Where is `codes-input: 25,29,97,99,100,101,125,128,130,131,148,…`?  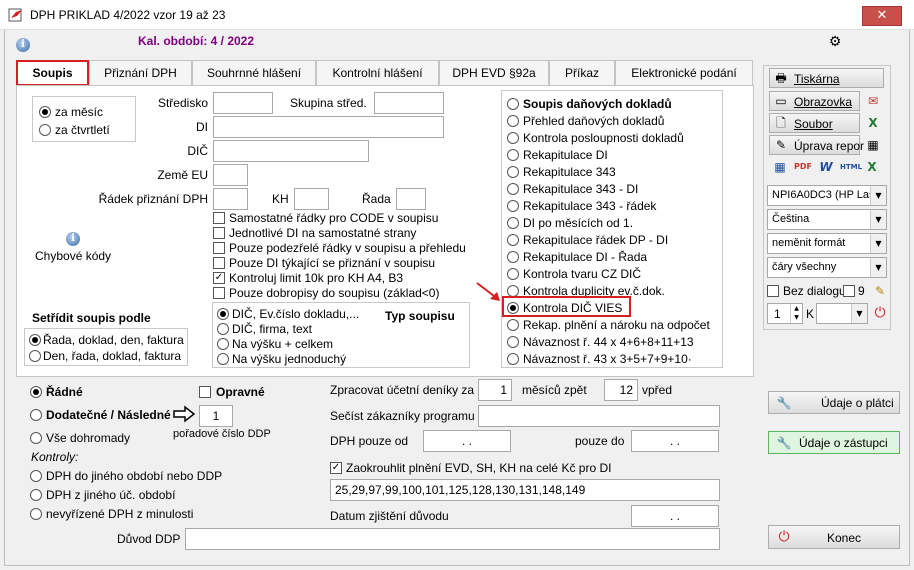
codes-input: 25,29,97,99,100,101,125,128,130,131,148,… is located at coordinates (525, 490).